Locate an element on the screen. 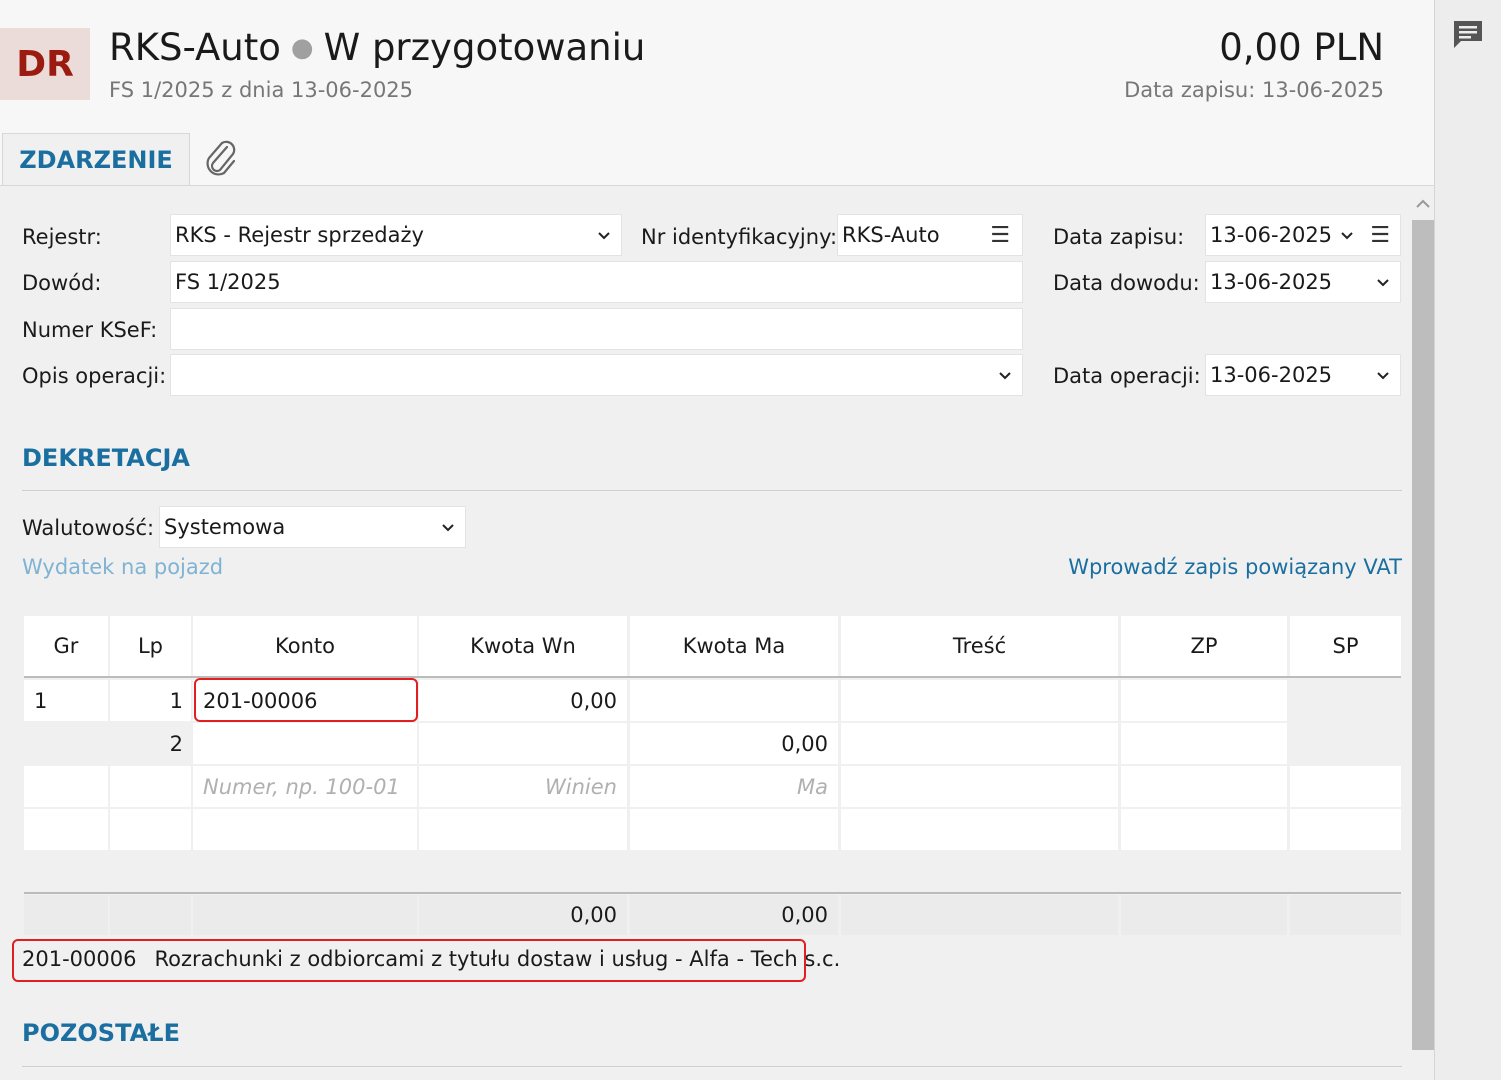  col-header-kwota-ma: Kwota Ma is located at coordinates (734, 646).